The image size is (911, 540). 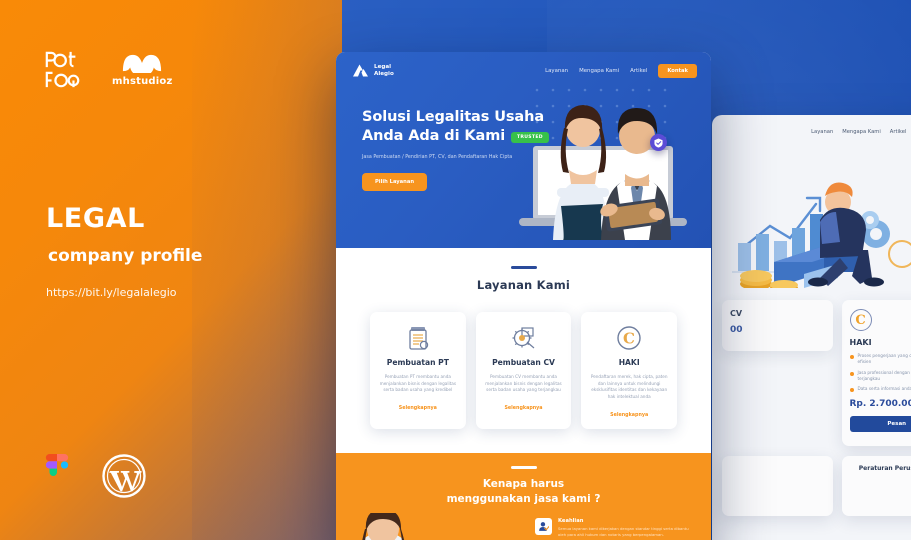 I want to click on nav-link-mengapa-kami: Mengapa Kami, so click(x=599, y=71).